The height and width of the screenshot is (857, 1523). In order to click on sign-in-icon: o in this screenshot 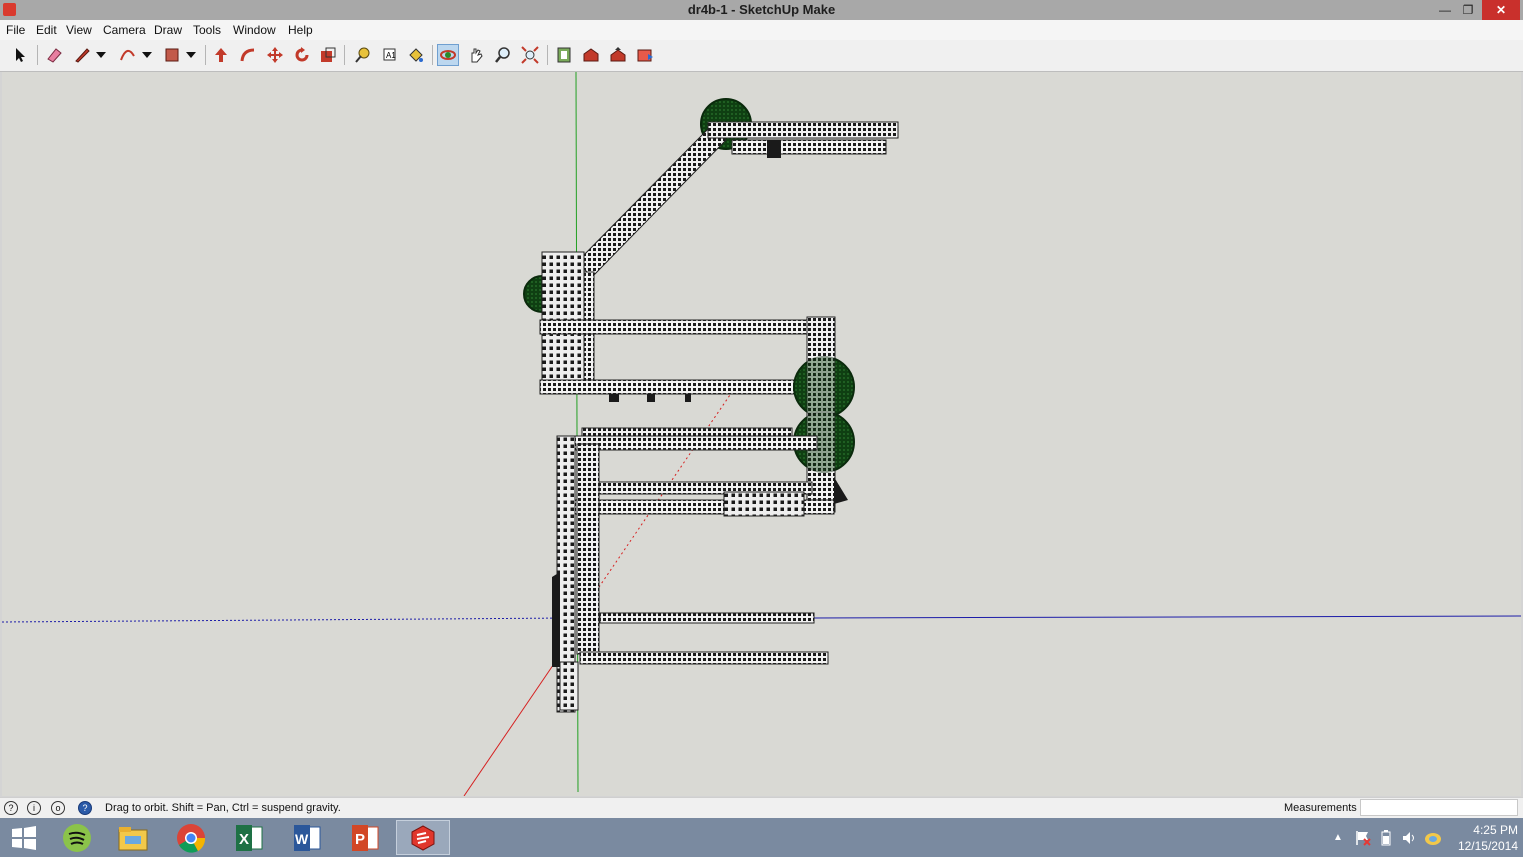, I will do `click(58, 808)`.